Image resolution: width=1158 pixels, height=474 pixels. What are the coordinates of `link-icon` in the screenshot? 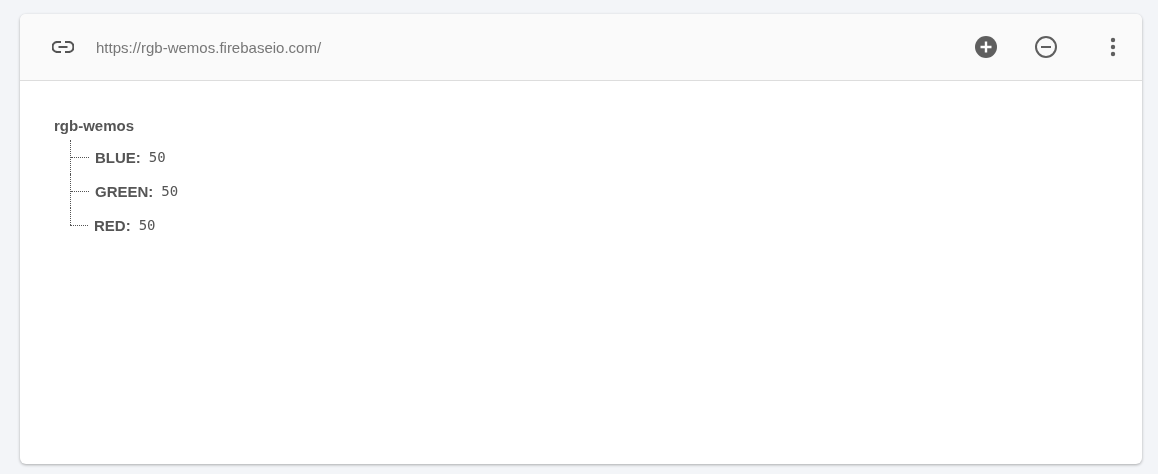 It's located at (63, 47).